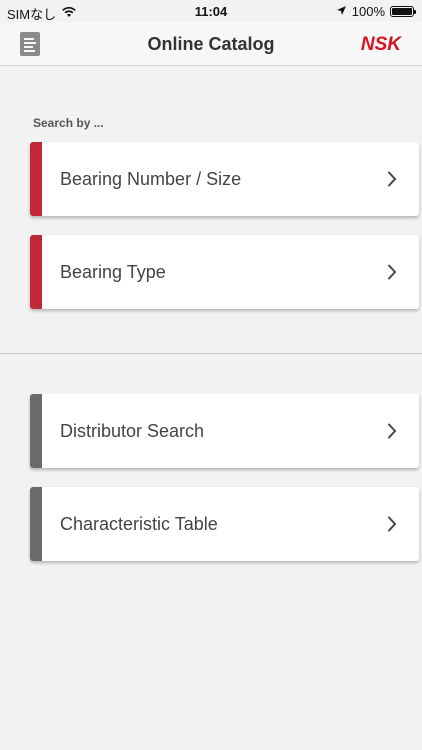 This screenshot has height=750, width=422. What do you see at coordinates (224, 431) in the screenshot?
I see `distributor-search-button: Distributor Search` at bounding box center [224, 431].